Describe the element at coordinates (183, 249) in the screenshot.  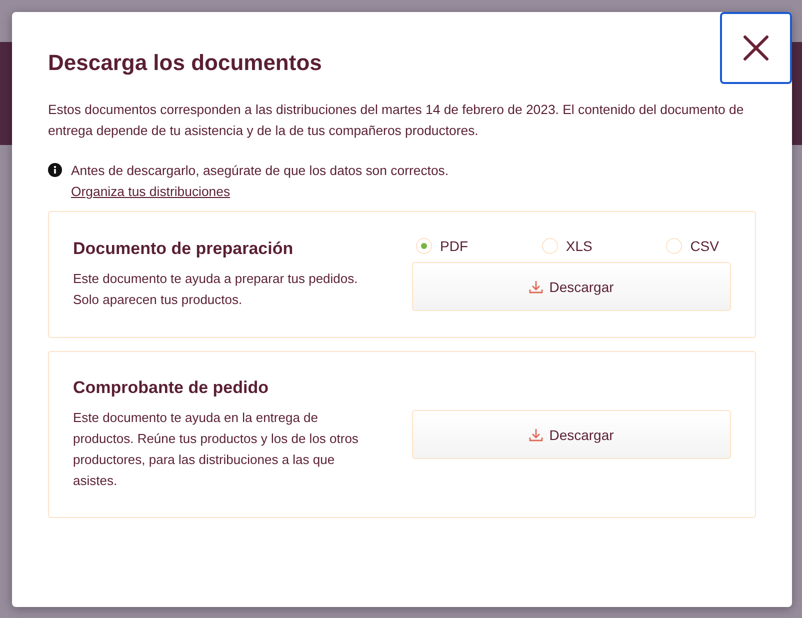
I see `card-title: Documento de preparación` at that location.